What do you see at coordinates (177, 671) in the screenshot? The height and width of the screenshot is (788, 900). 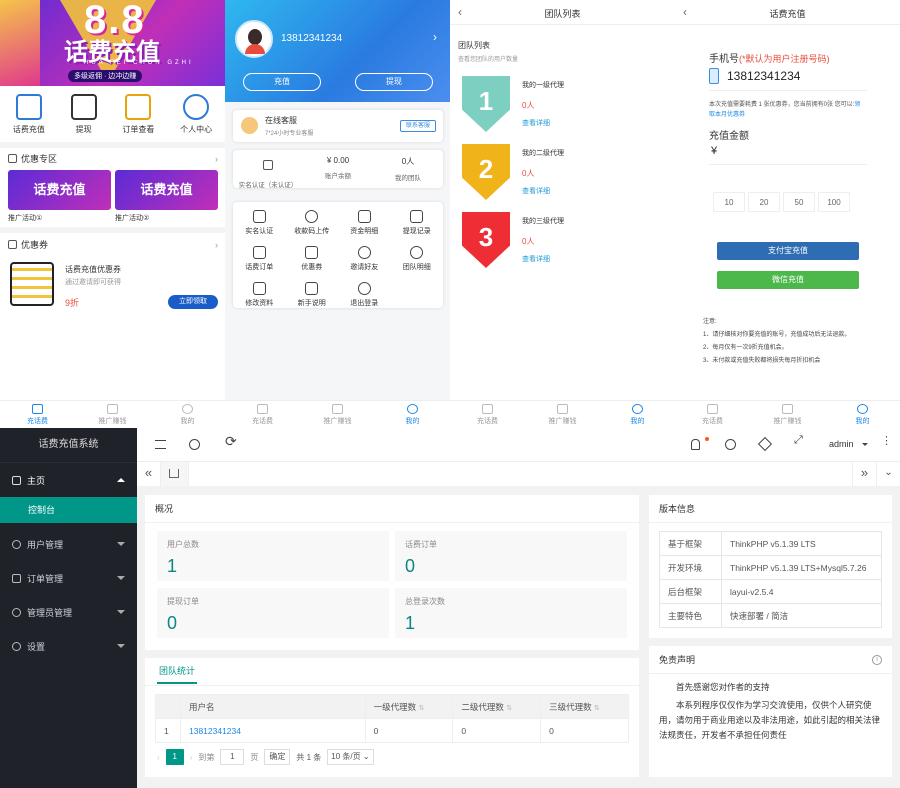 I see `team-stats-tab: 团队统计` at bounding box center [177, 671].